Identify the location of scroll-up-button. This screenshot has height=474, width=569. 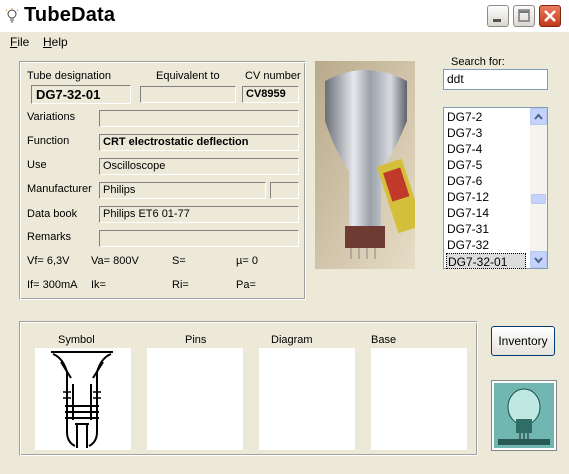
(538, 116).